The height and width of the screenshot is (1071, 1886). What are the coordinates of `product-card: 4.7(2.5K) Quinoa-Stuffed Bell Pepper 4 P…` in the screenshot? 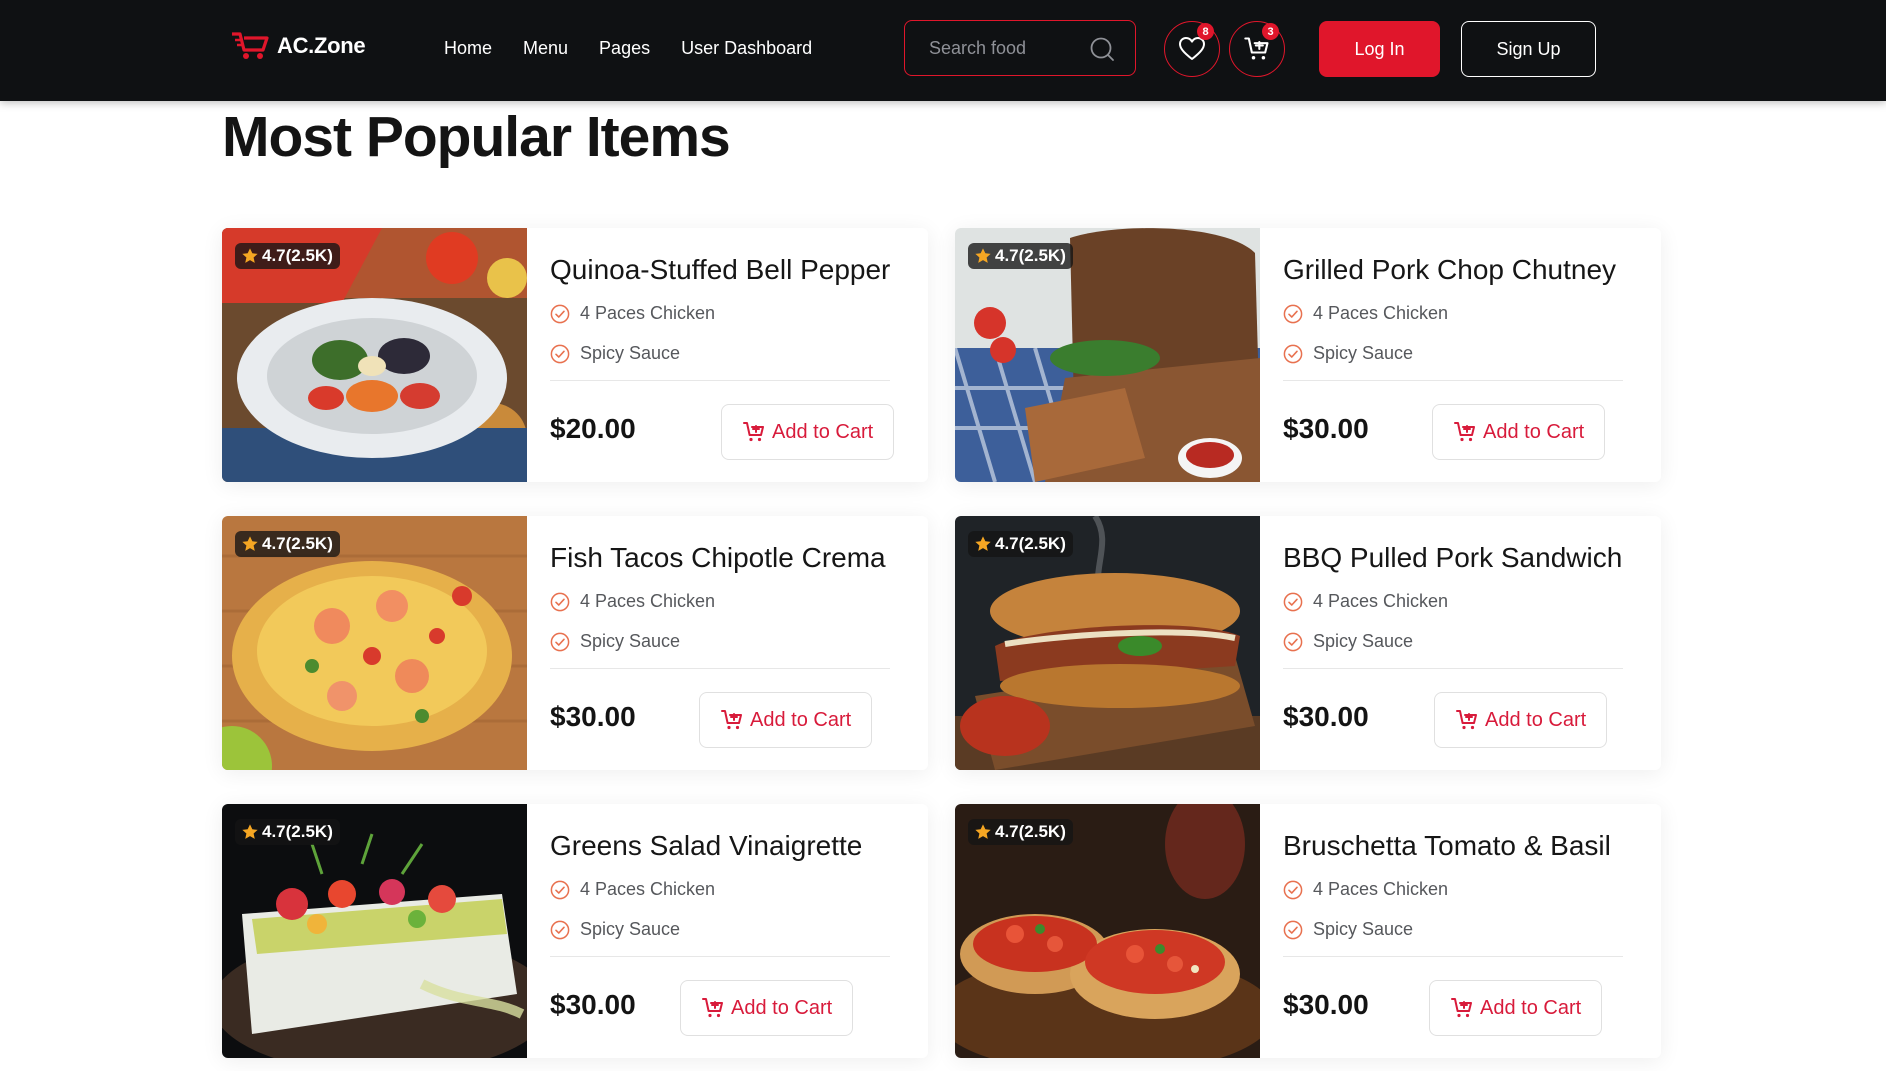 It's located at (575, 355).